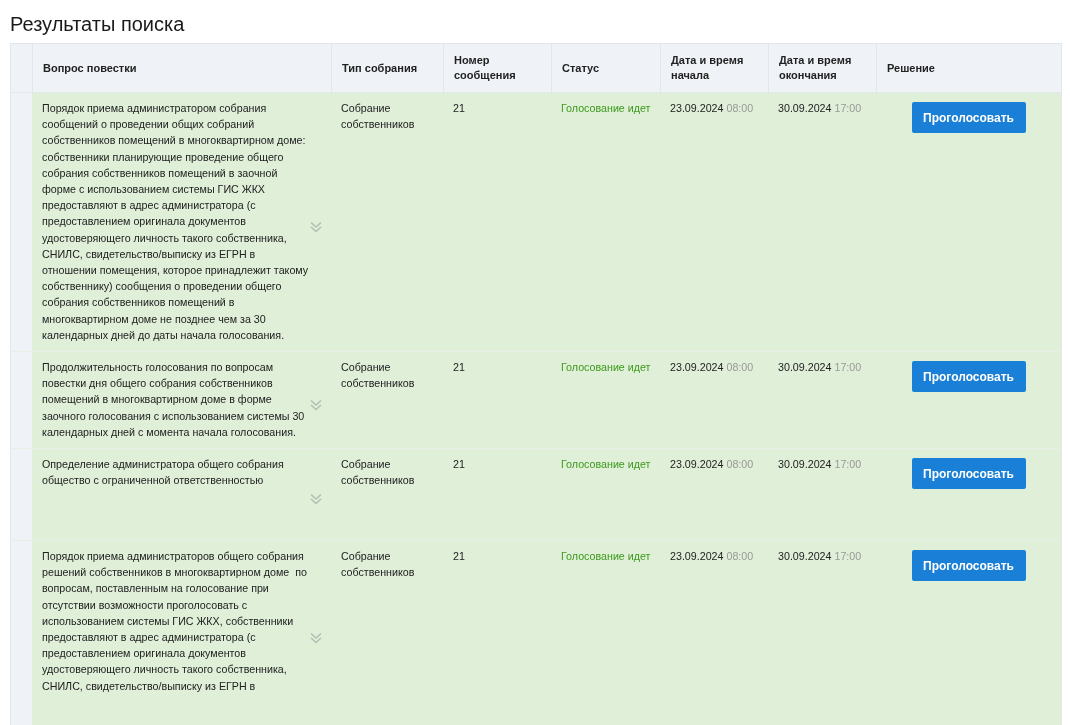 The height and width of the screenshot is (725, 1070). What do you see at coordinates (176, 222) in the screenshot?
I see `question-text: Порядок приема администратором собрания сообщений о проведении общих собраний собственников помещений в многоквартирном доме: собственники планирующие проведение общего собрания собственников помещений в заочной форме с использованием системы ГИС ЖКХ предоставляют в адрес администратора (с предоставлением оригинала документов удостоверяющего личность такого собственника, СНИЛС, свидетельство/выписку из ЕГРН в отношении помещения, которое принадлежит такому собственнику) сообщения о проведении общего собрания собственников помещений в многоквартирном доме не позднее чем за 30 календарных дней до даты начала голосования.` at bounding box center [176, 222].